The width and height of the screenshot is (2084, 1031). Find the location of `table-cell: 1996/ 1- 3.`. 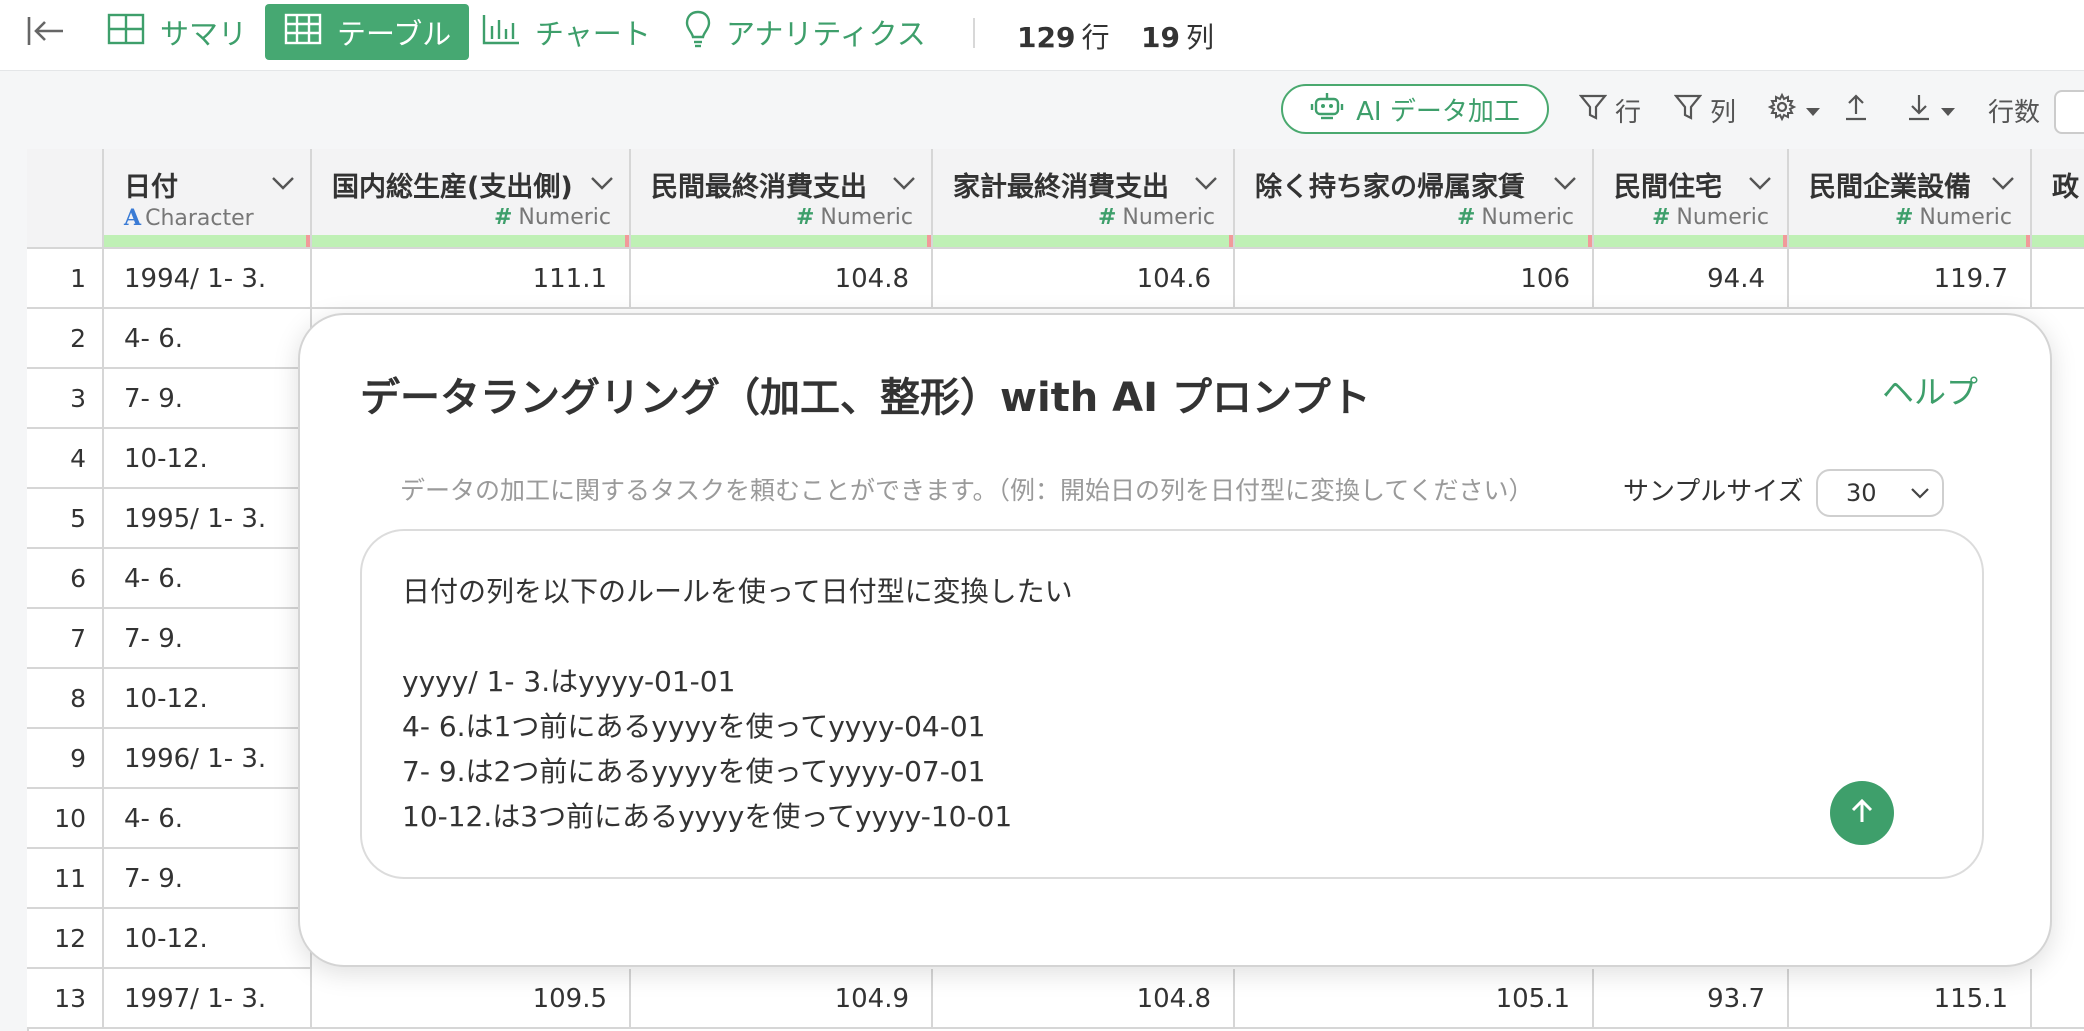

table-cell: 1996/ 1- 3. is located at coordinates (208, 759).